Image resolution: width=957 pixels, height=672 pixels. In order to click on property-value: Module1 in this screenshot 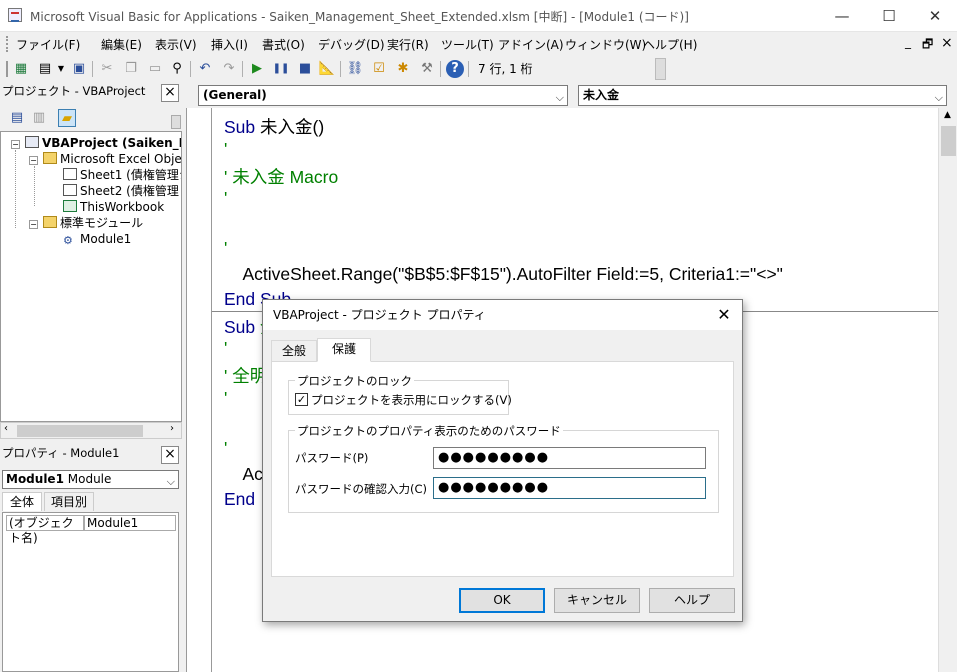, I will do `click(130, 523)`.